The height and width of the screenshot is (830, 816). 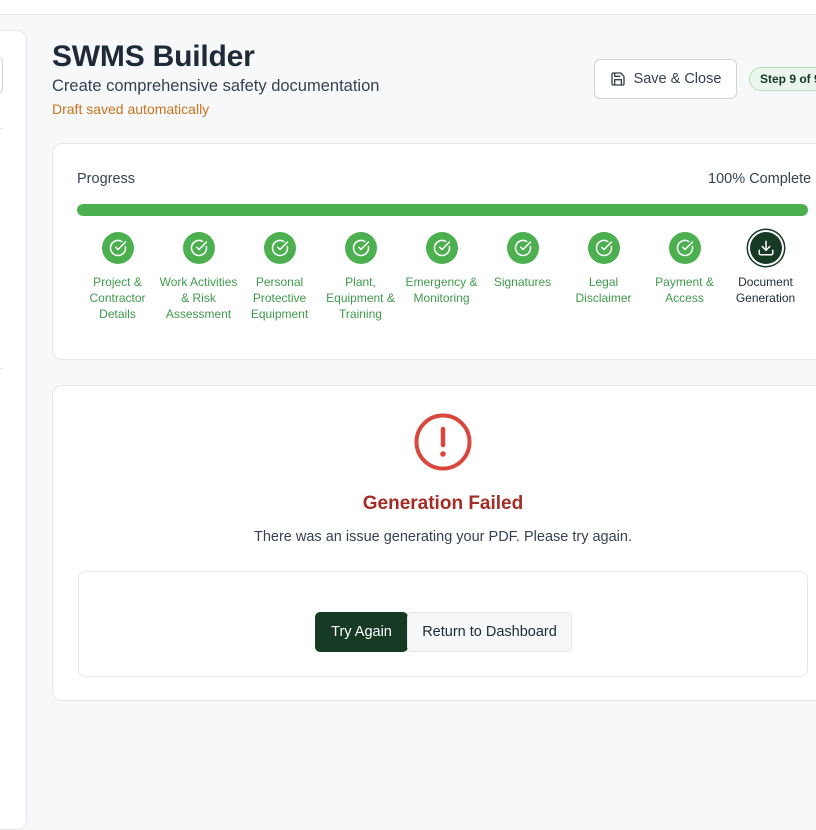 I want to click on step-signatures: Signatures, so click(x=522, y=261).